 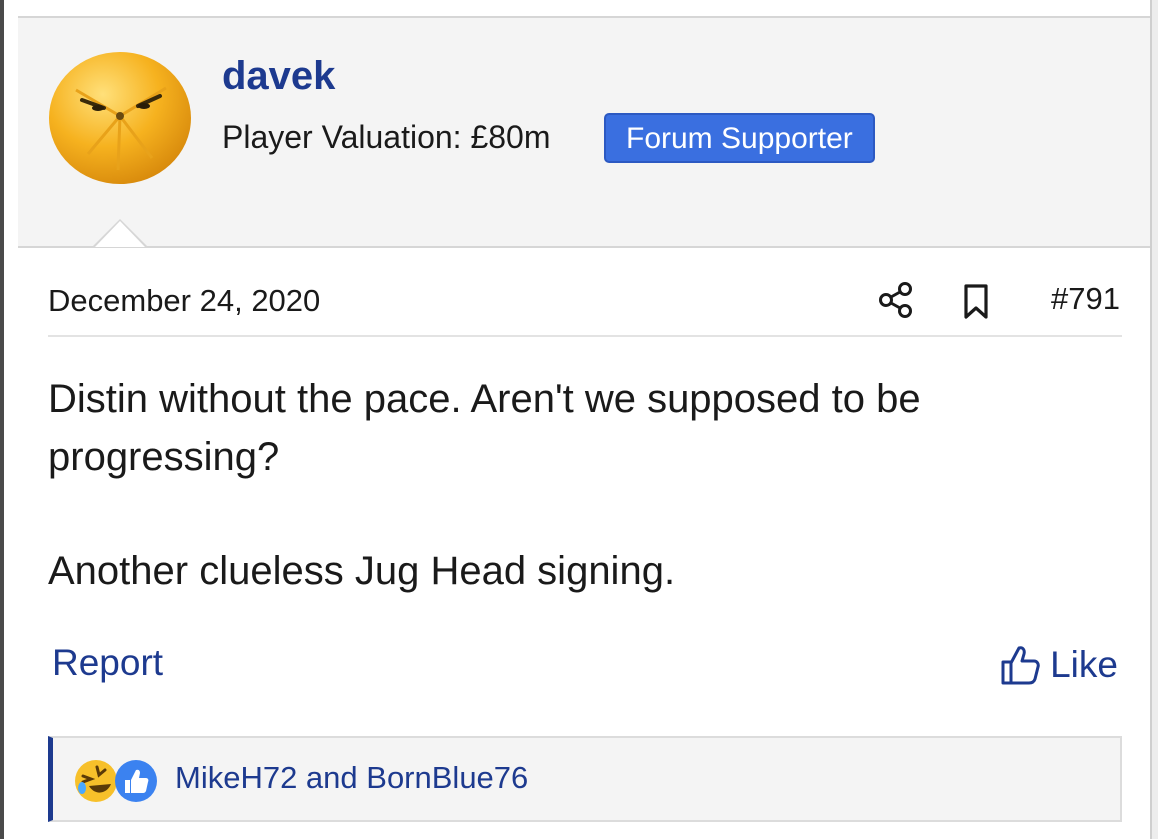 What do you see at coordinates (896, 300) in the screenshot?
I see `share-icon` at bounding box center [896, 300].